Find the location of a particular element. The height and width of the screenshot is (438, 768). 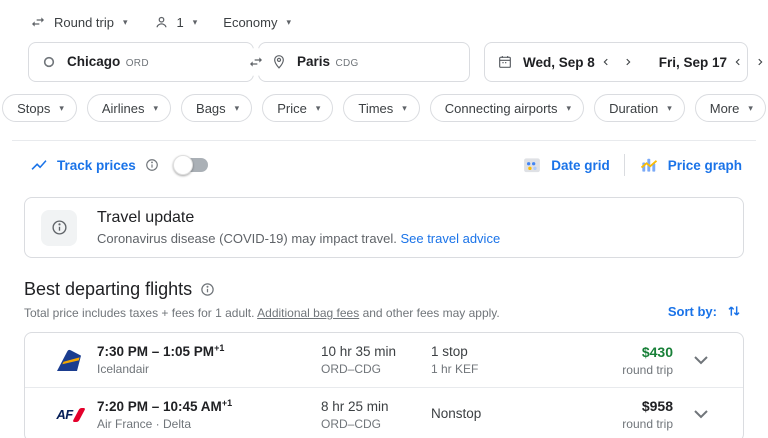

tools-divider is located at coordinates (624, 165).